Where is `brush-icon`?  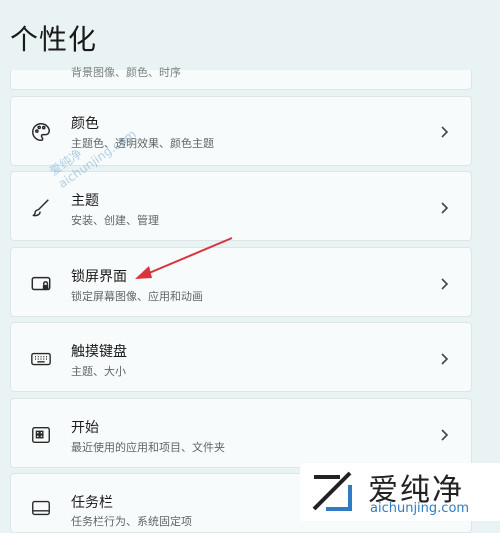 brush-icon is located at coordinates (41, 208).